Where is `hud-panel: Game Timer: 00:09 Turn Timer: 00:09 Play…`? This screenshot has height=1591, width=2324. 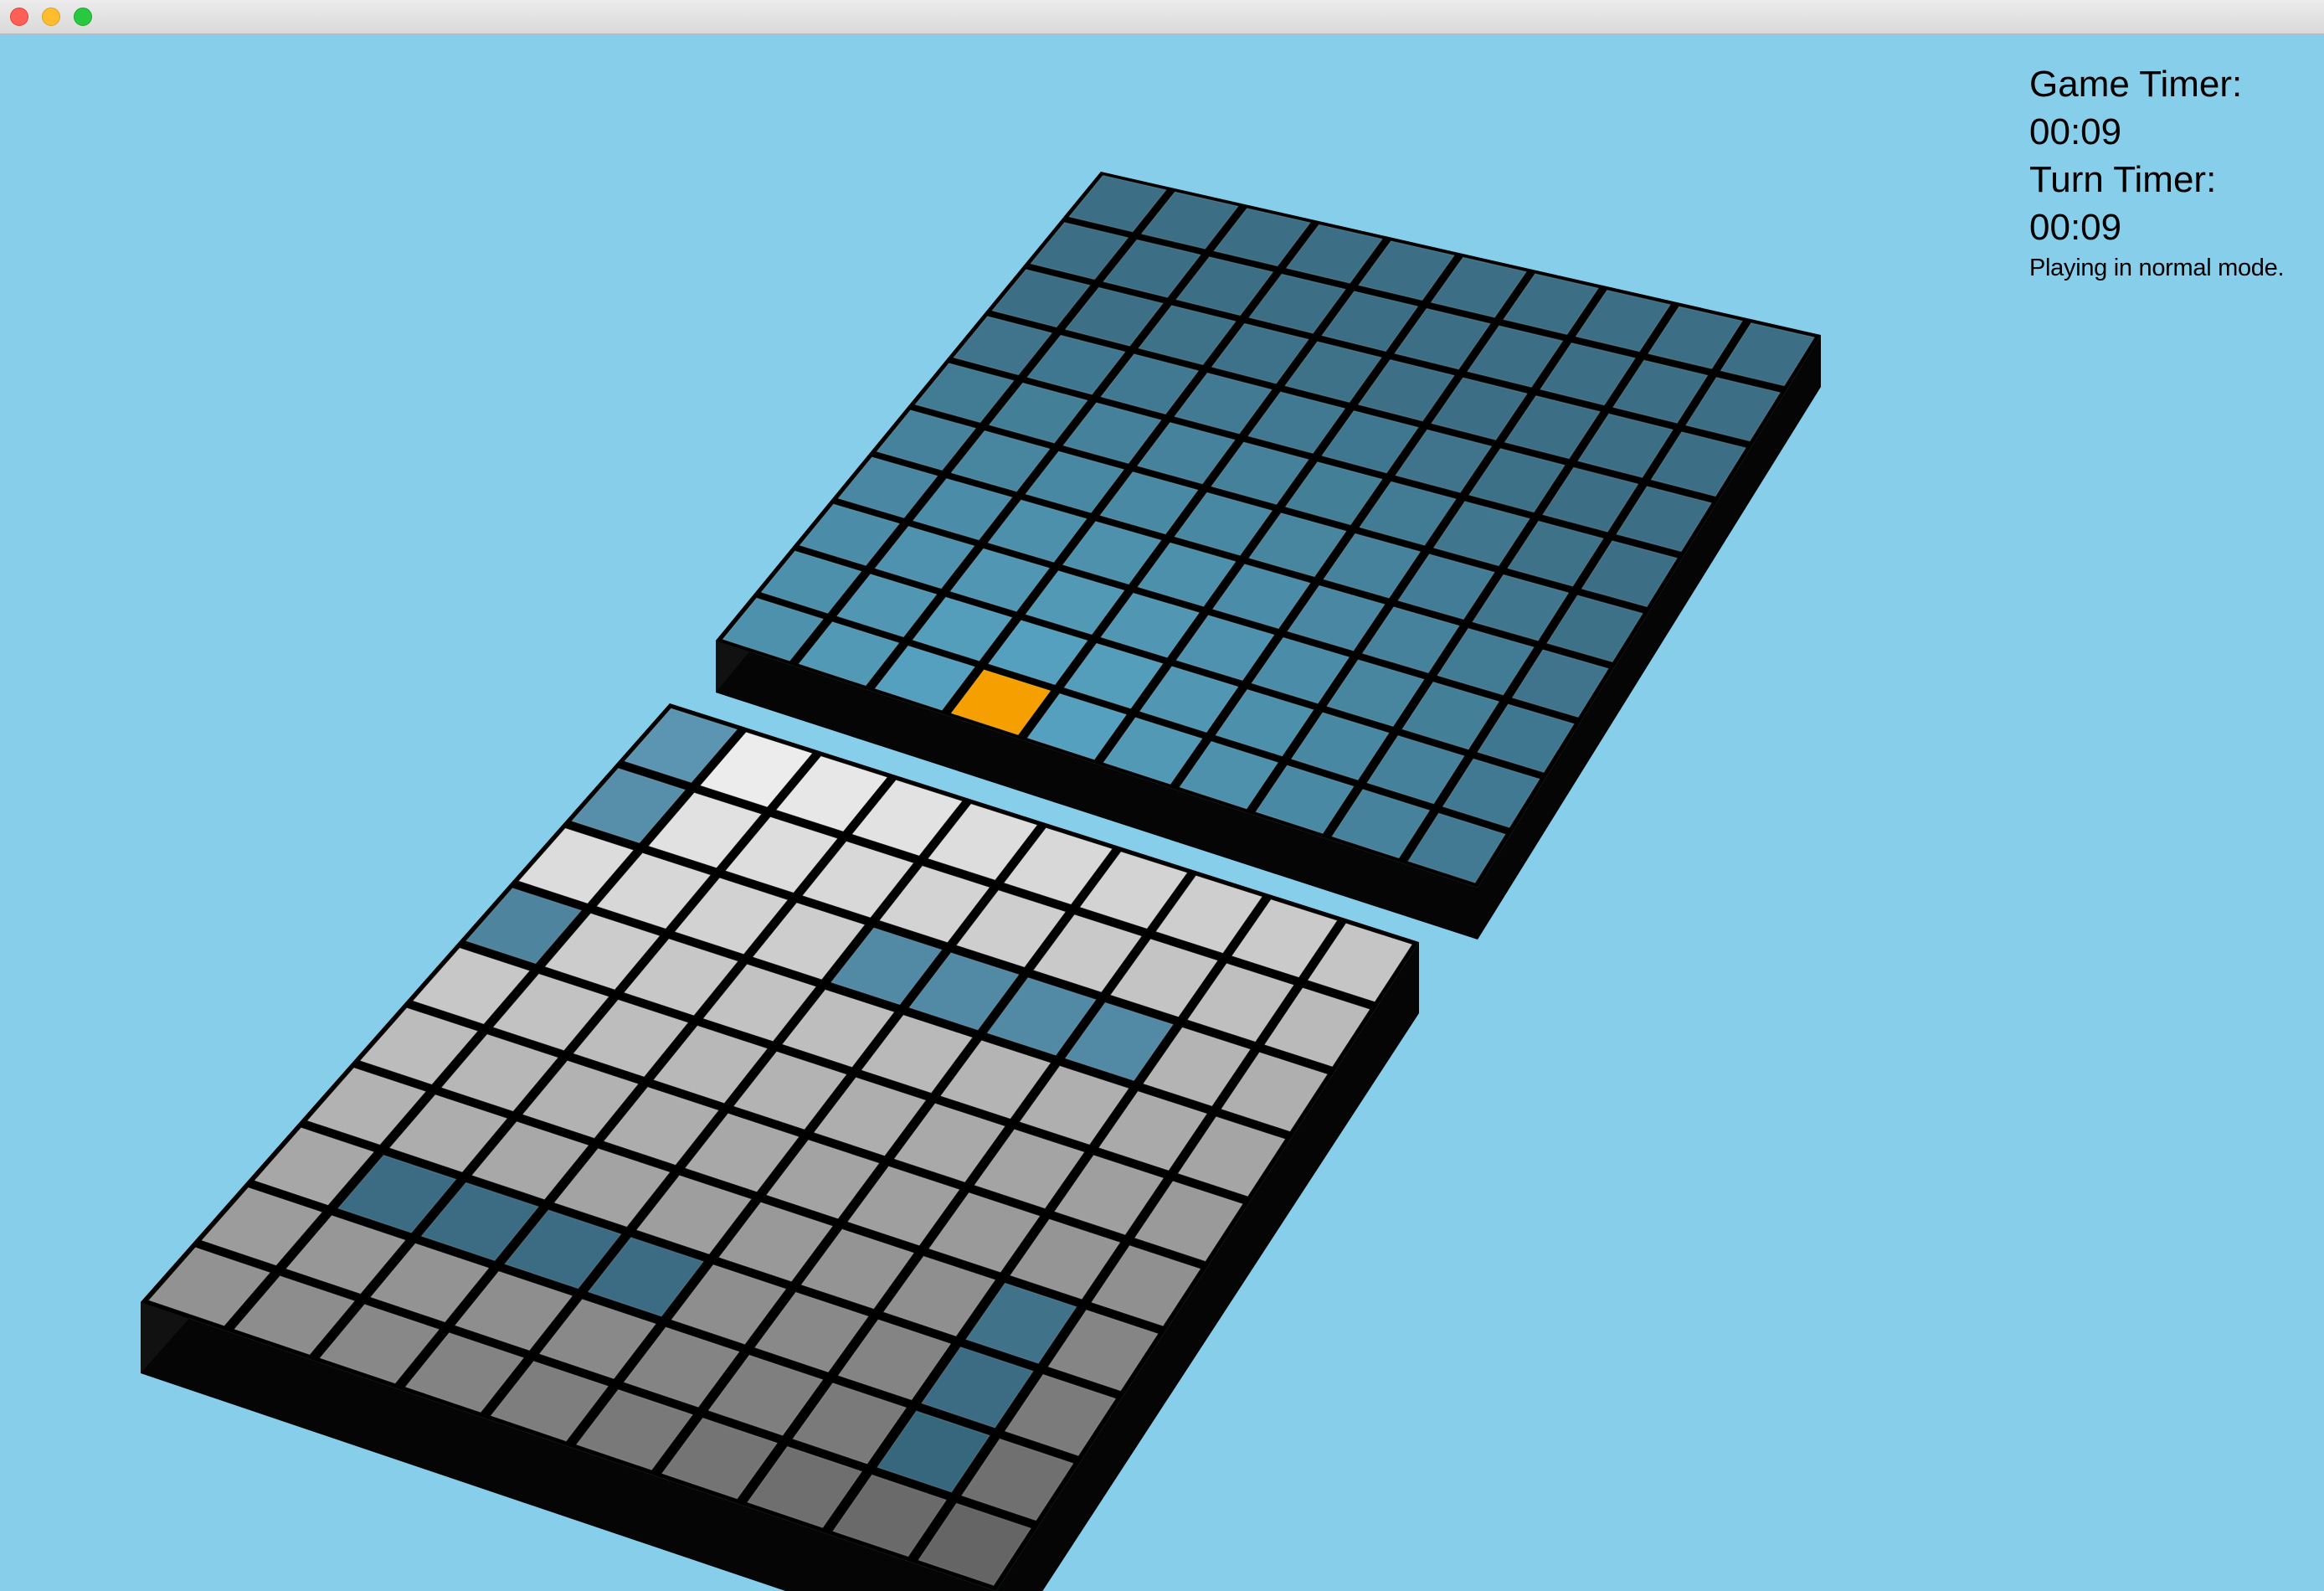
hud-panel: Game Timer: 00:09 Turn Timer: 00:09 Play… is located at coordinates (2157, 172).